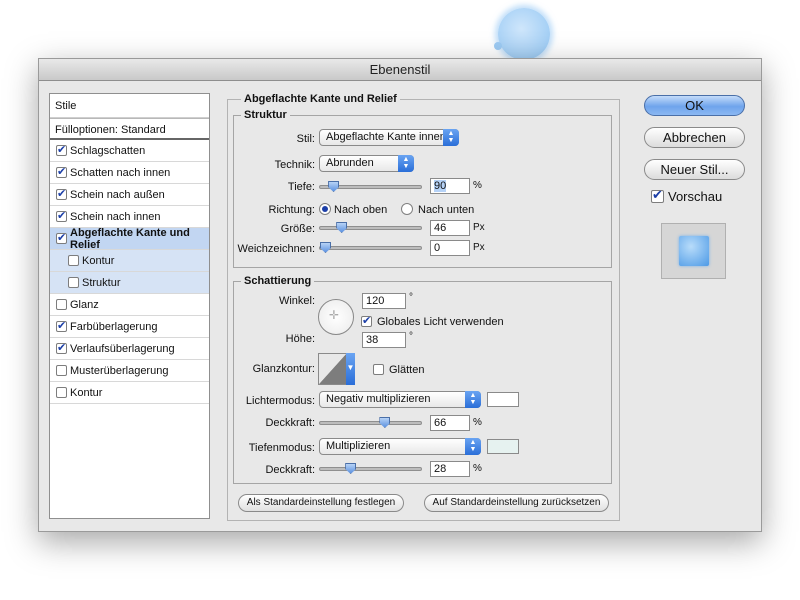 The height and width of the screenshot is (600, 800). What do you see at coordinates (101, 282) in the screenshot?
I see `style-item-label: Struktur` at bounding box center [101, 282].